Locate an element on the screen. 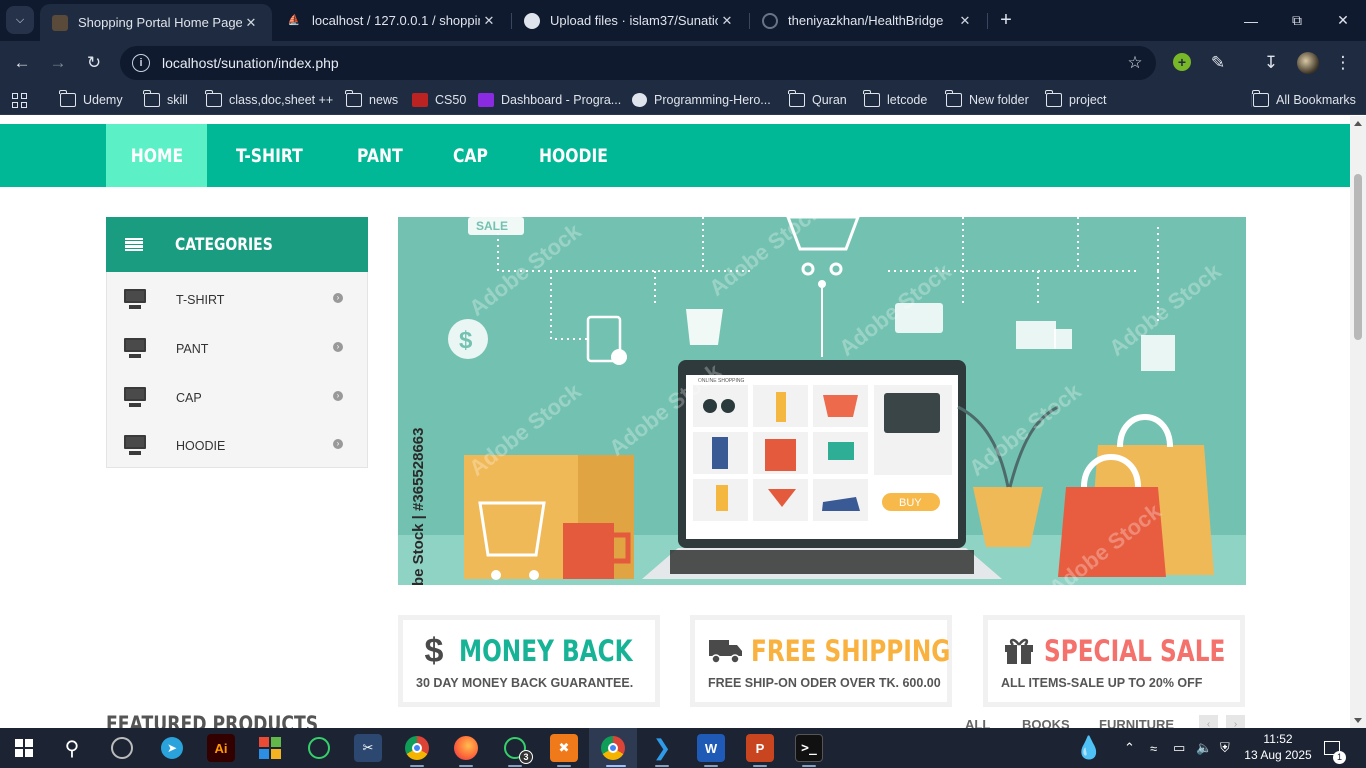 The width and height of the screenshot is (1366, 768). bookmark-letcode: letcode is located at coordinates (895, 99).